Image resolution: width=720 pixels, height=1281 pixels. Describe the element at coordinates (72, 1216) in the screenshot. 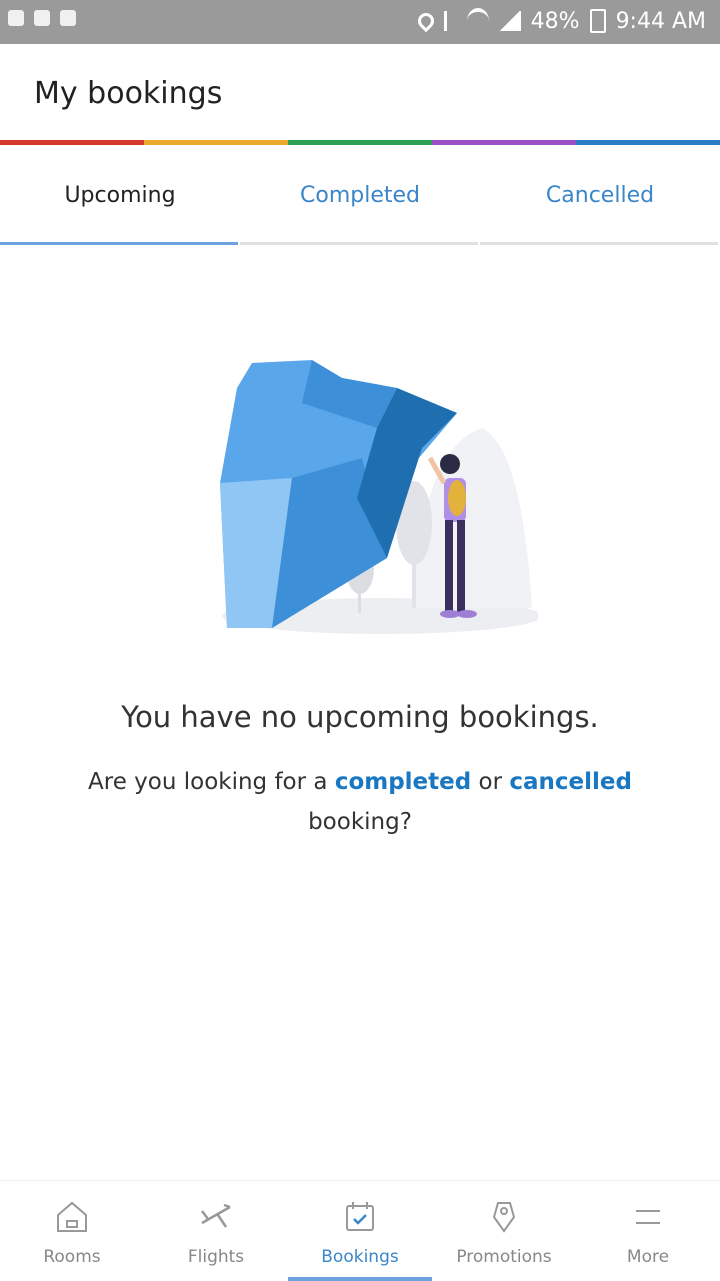

I see `hotel-icon` at that location.